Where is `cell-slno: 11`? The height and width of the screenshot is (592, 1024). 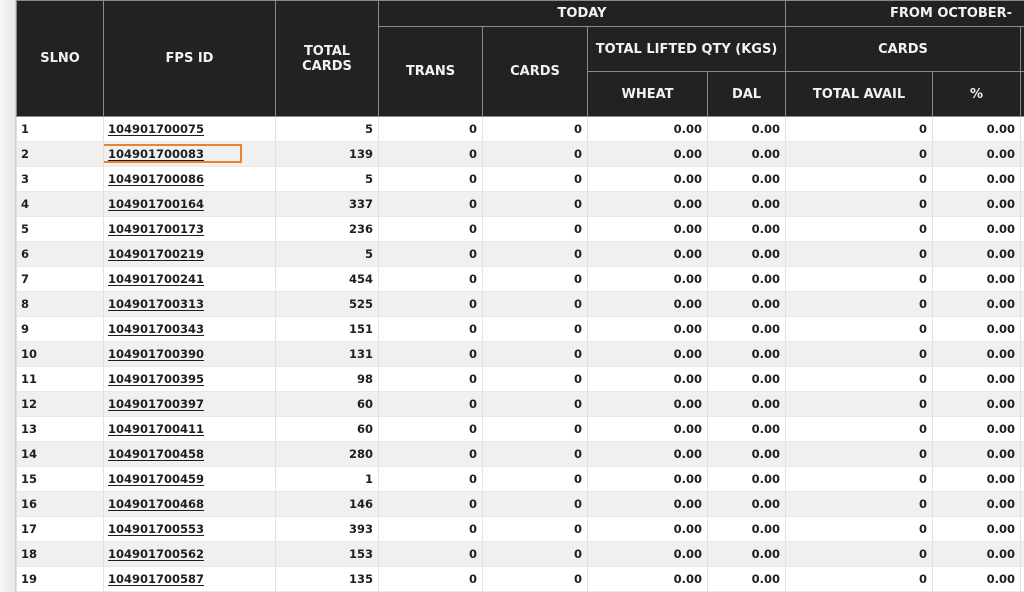
cell-slno: 11 is located at coordinates (60, 379).